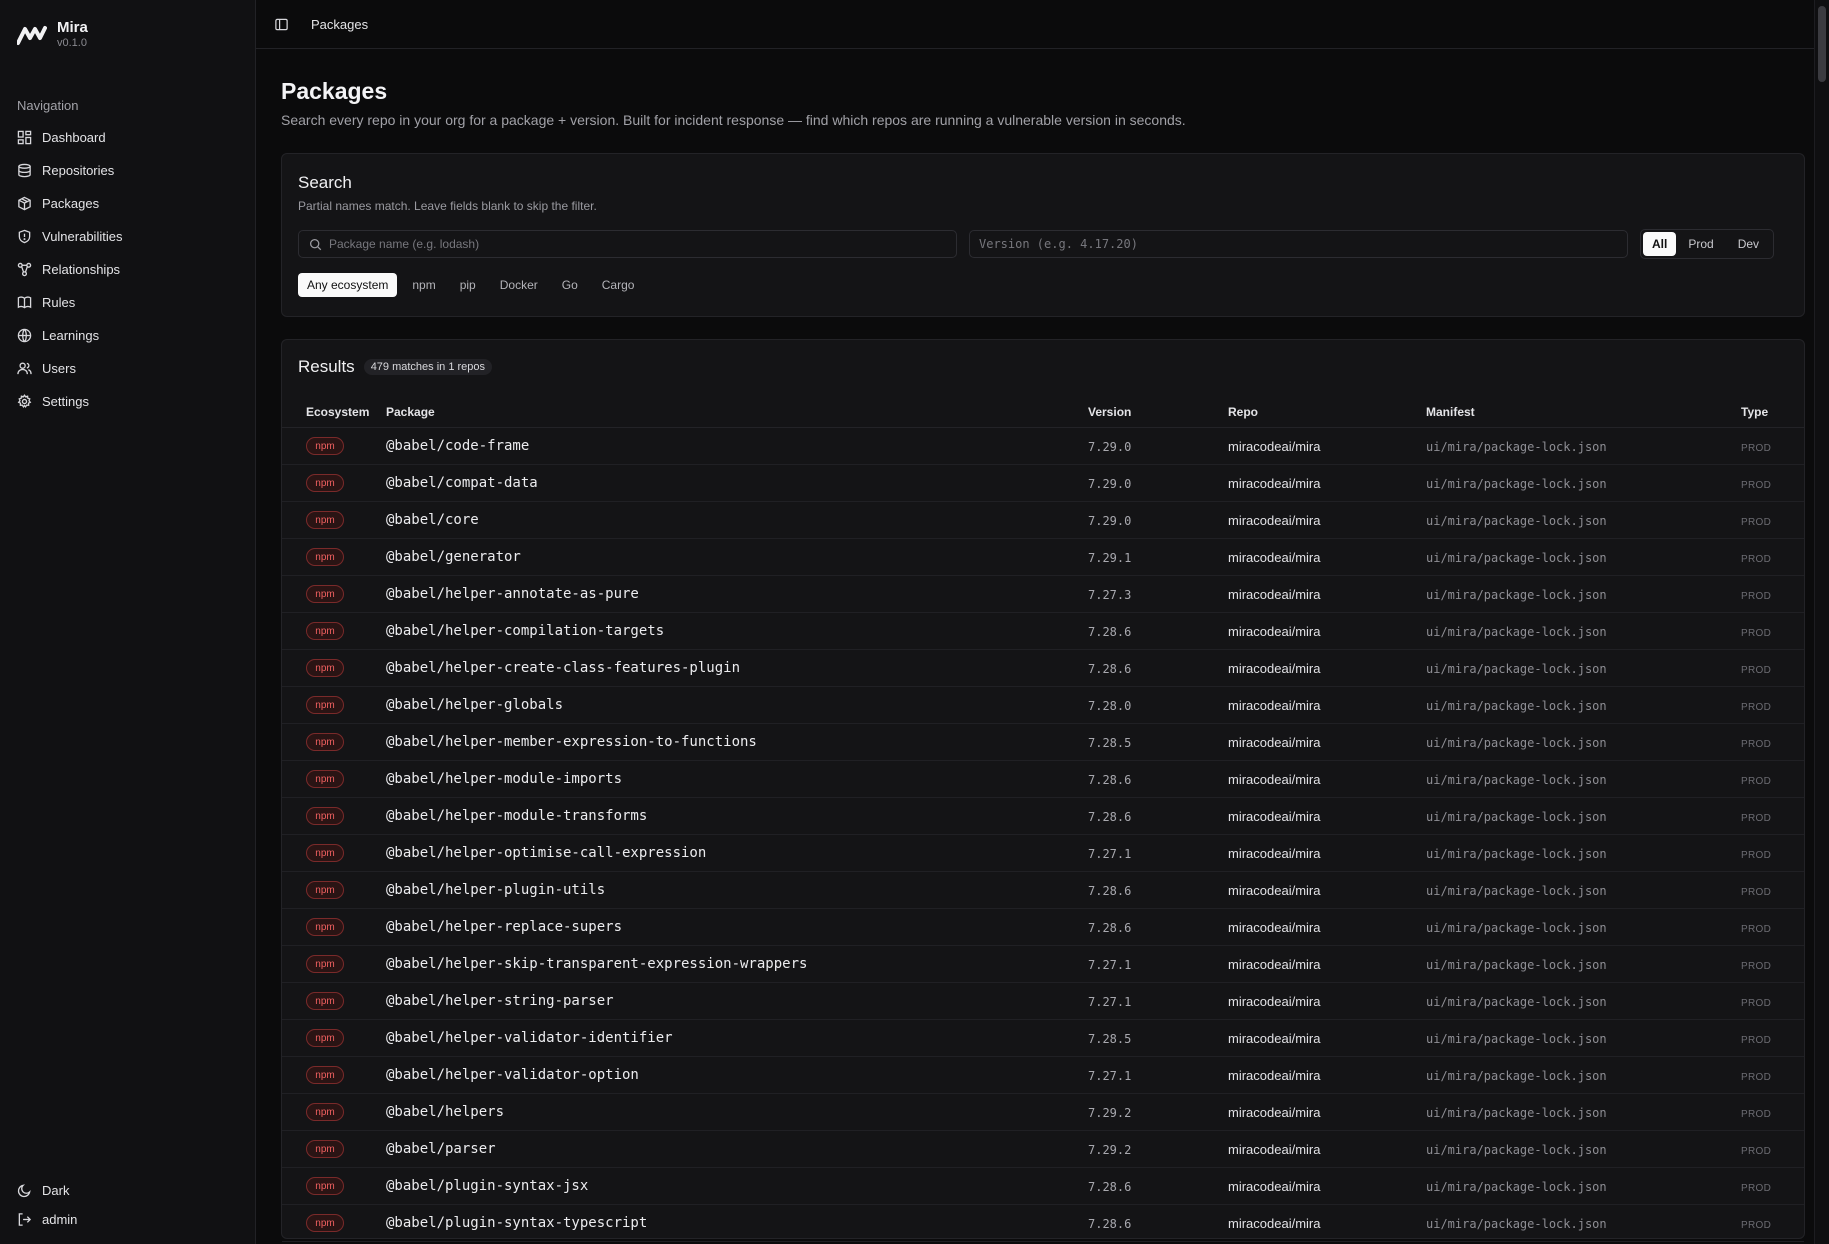  What do you see at coordinates (48, 105) in the screenshot?
I see `nav-heading: Navigation` at bounding box center [48, 105].